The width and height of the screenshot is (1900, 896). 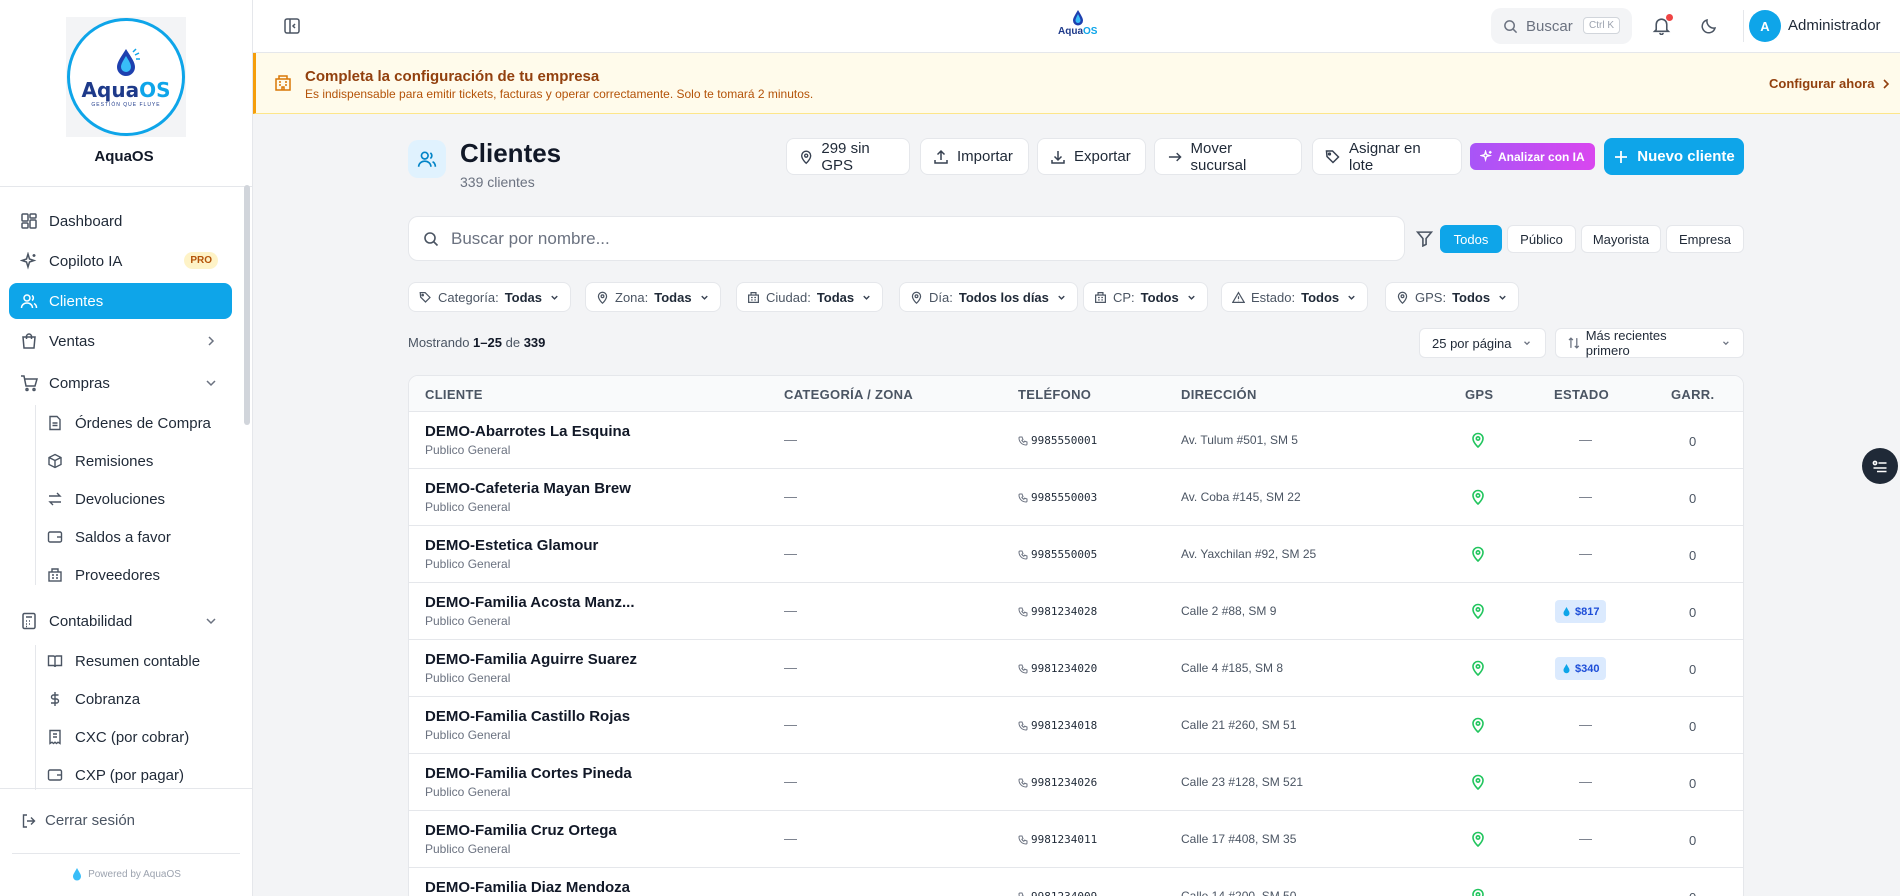 What do you see at coordinates (103, 575) in the screenshot?
I see `sidebar-subitem-proveedores: Proveedores` at bounding box center [103, 575].